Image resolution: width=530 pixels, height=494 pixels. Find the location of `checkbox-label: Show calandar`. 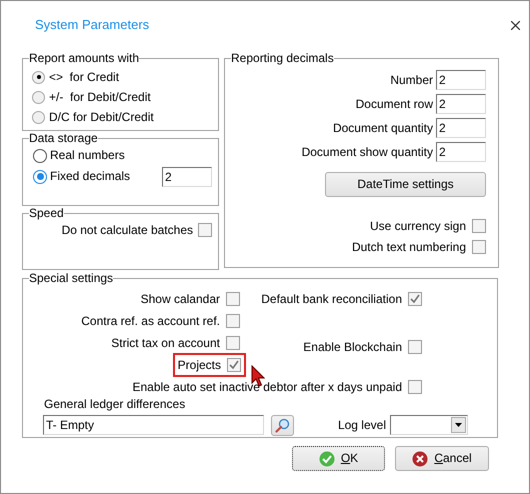

checkbox-label: Show calandar is located at coordinates (180, 299).